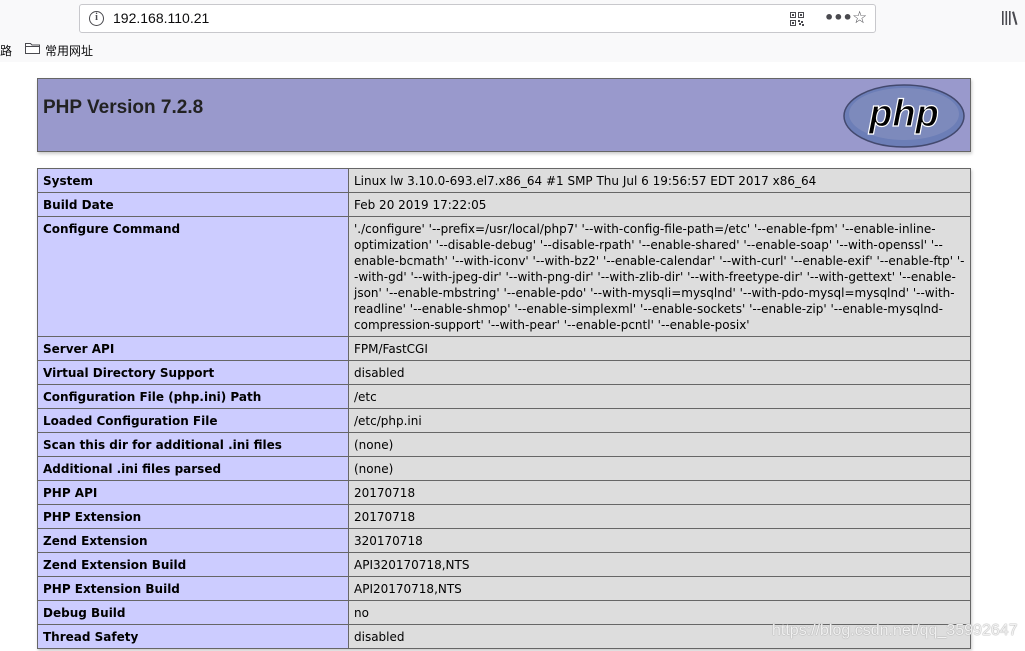 Image resolution: width=1025 pixels, height=651 pixels. I want to click on table-row: Debug Build no, so click(504, 612).